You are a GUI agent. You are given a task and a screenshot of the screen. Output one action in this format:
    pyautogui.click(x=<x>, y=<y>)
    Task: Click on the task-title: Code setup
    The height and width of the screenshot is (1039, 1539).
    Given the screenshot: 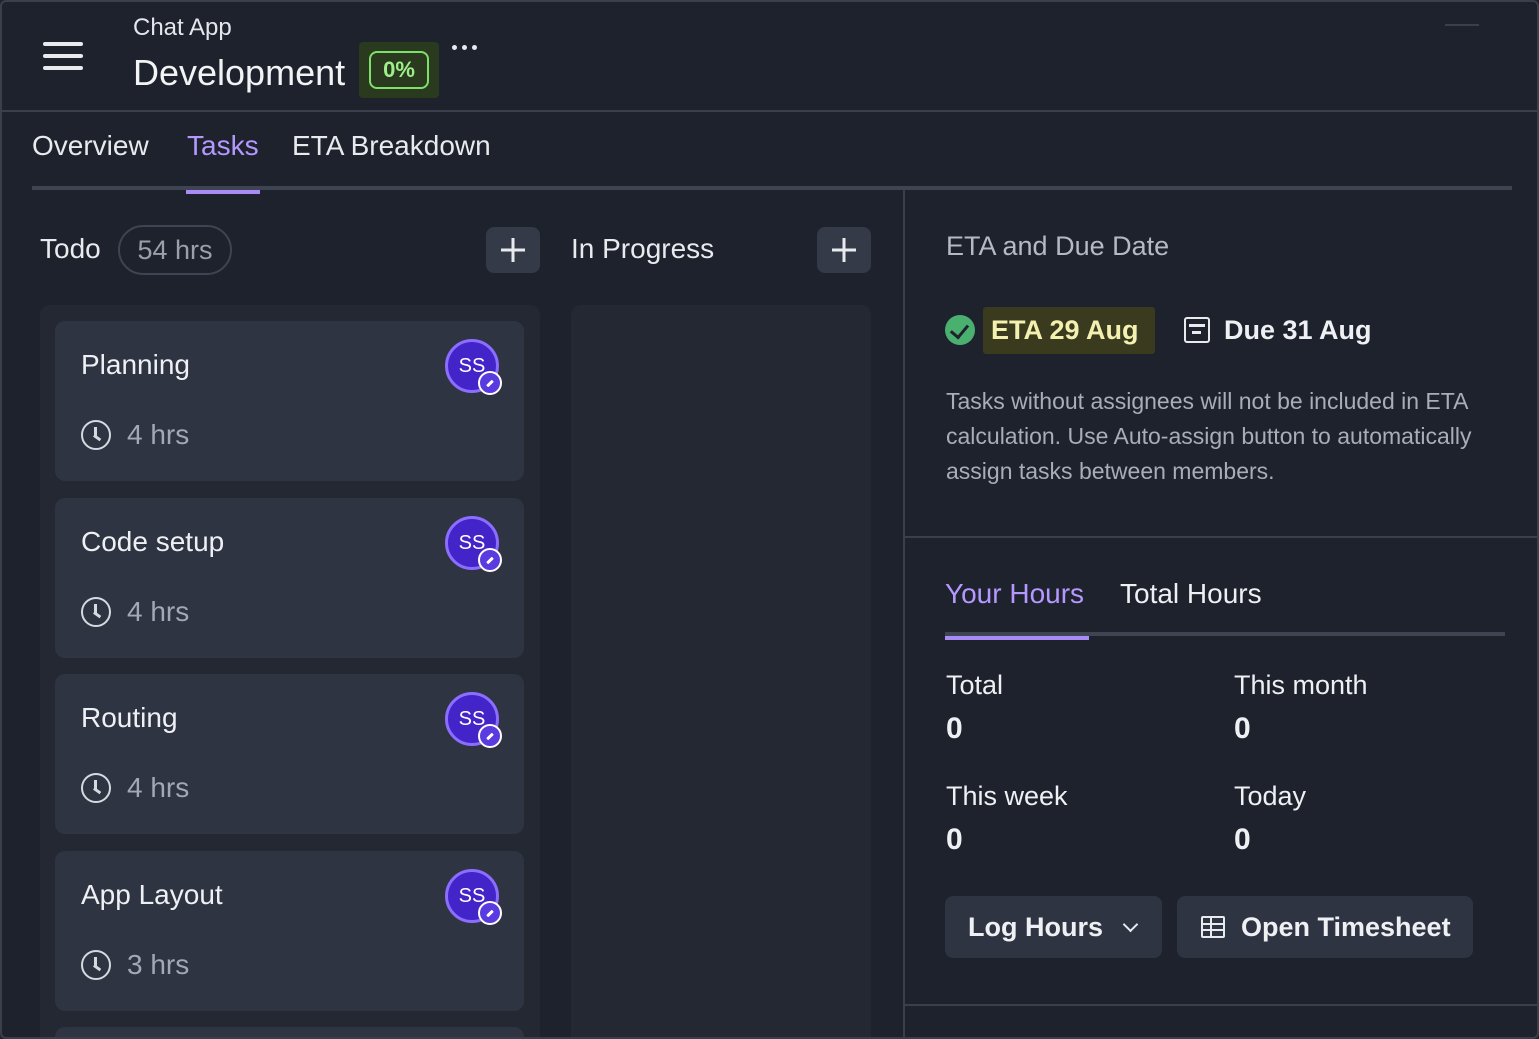 What is the action you would take?
    pyautogui.click(x=153, y=541)
    